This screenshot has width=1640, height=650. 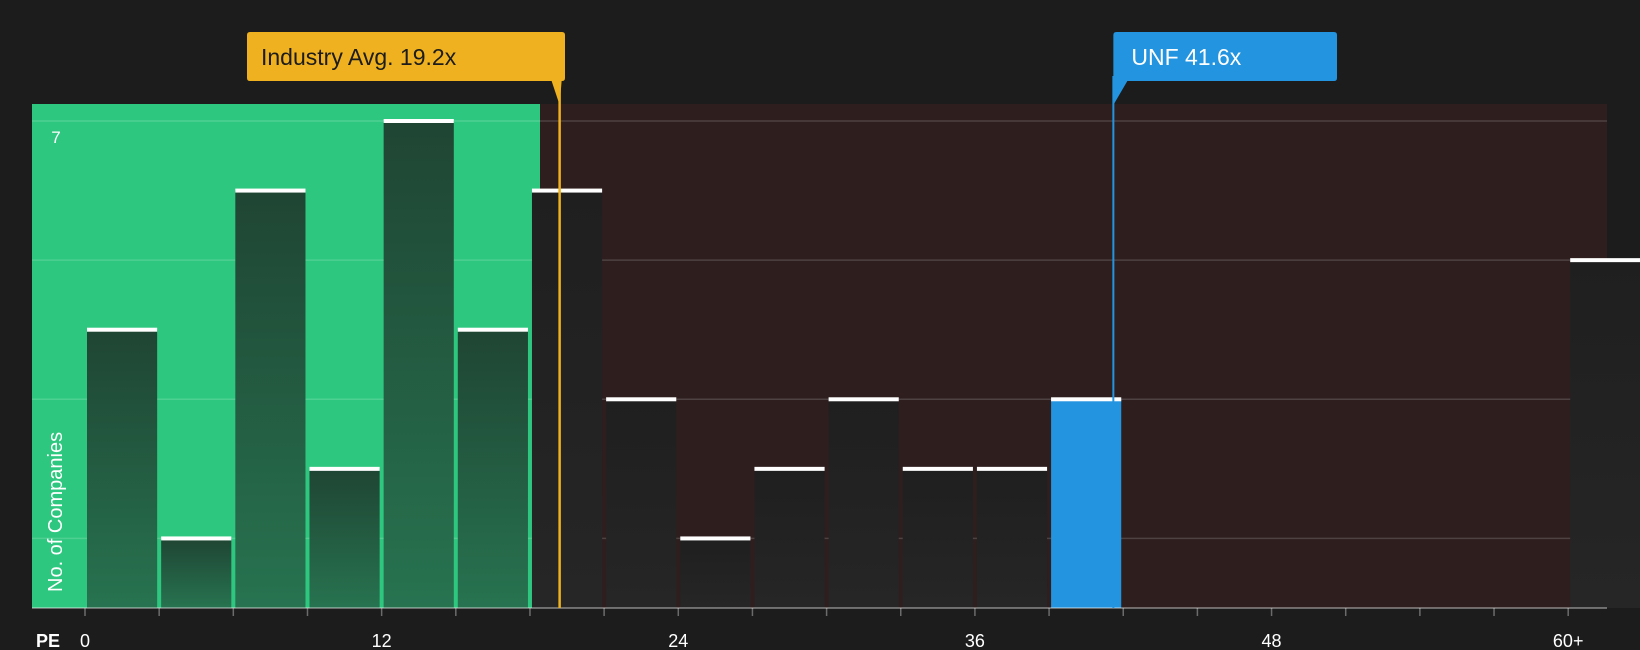 I want to click on x-tick-label: 12, so click(x=382, y=640).